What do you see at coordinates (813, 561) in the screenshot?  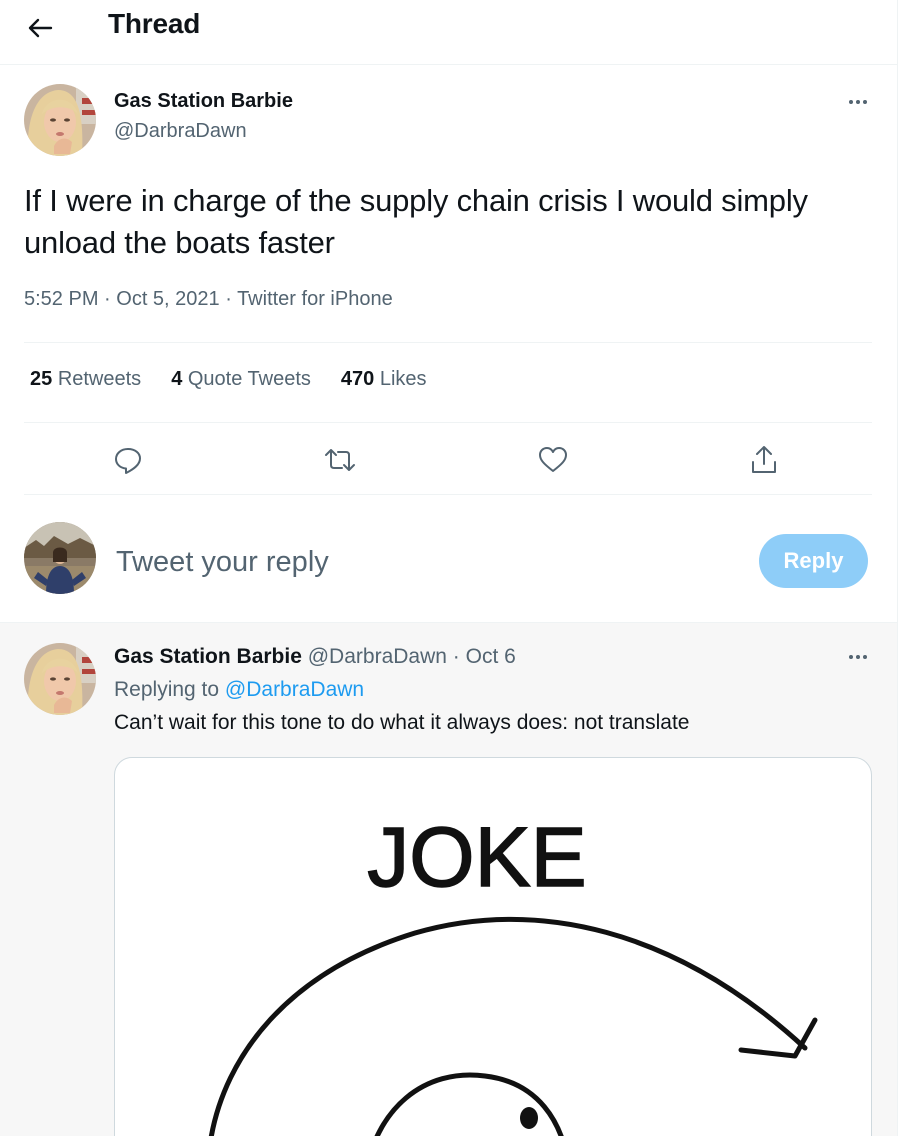 I see `reply-button: Reply` at bounding box center [813, 561].